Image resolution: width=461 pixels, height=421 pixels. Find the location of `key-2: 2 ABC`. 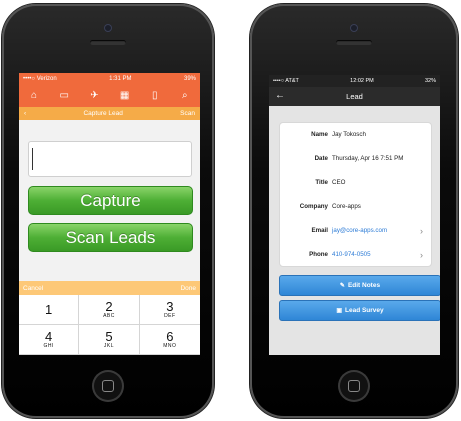

key-2: 2 ABC is located at coordinates (109, 310).